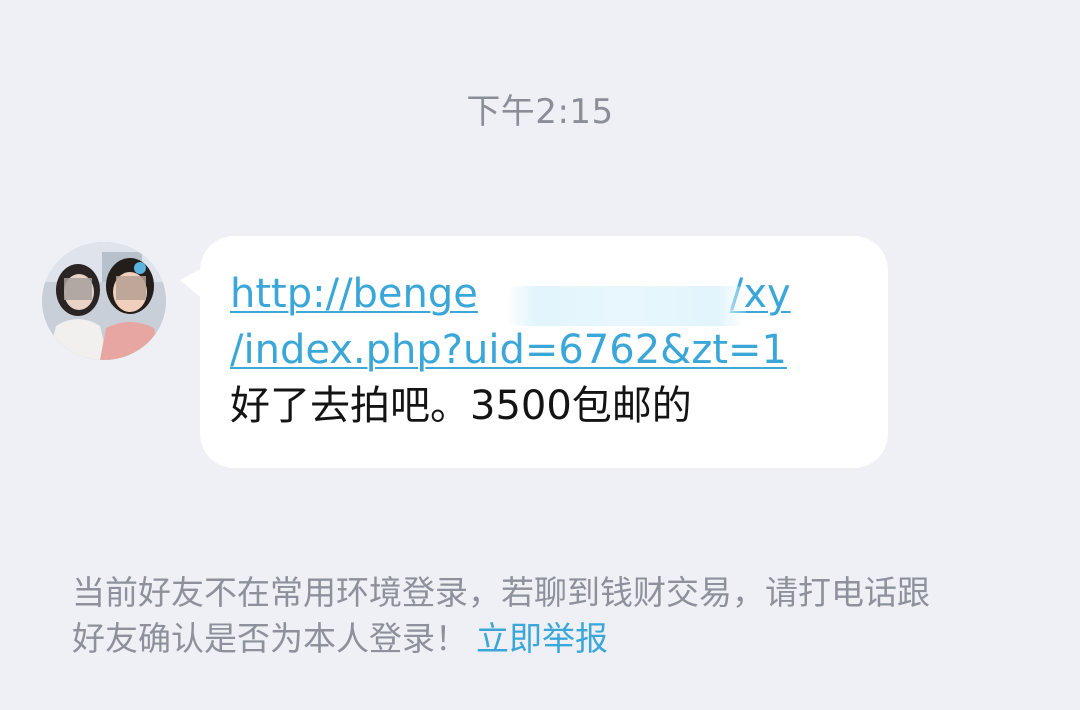 Image resolution: width=1080 pixels, height=710 pixels. Describe the element at coordinates (461, 406) in the screenshot. I see `message-text: 好了去拍吧。3500包邮的` at that location.